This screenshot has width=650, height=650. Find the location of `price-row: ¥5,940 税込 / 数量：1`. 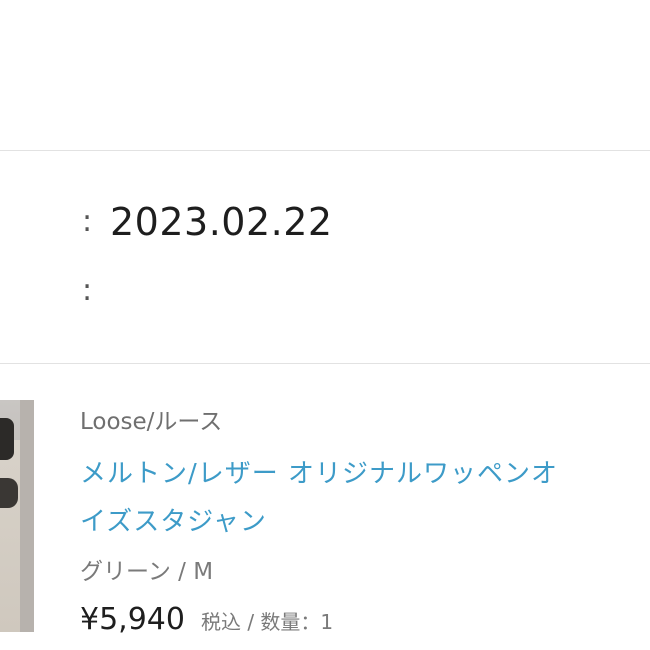

price-row: ¥5,940 税込 / 数量：1 is located at coordinates (206, 619).